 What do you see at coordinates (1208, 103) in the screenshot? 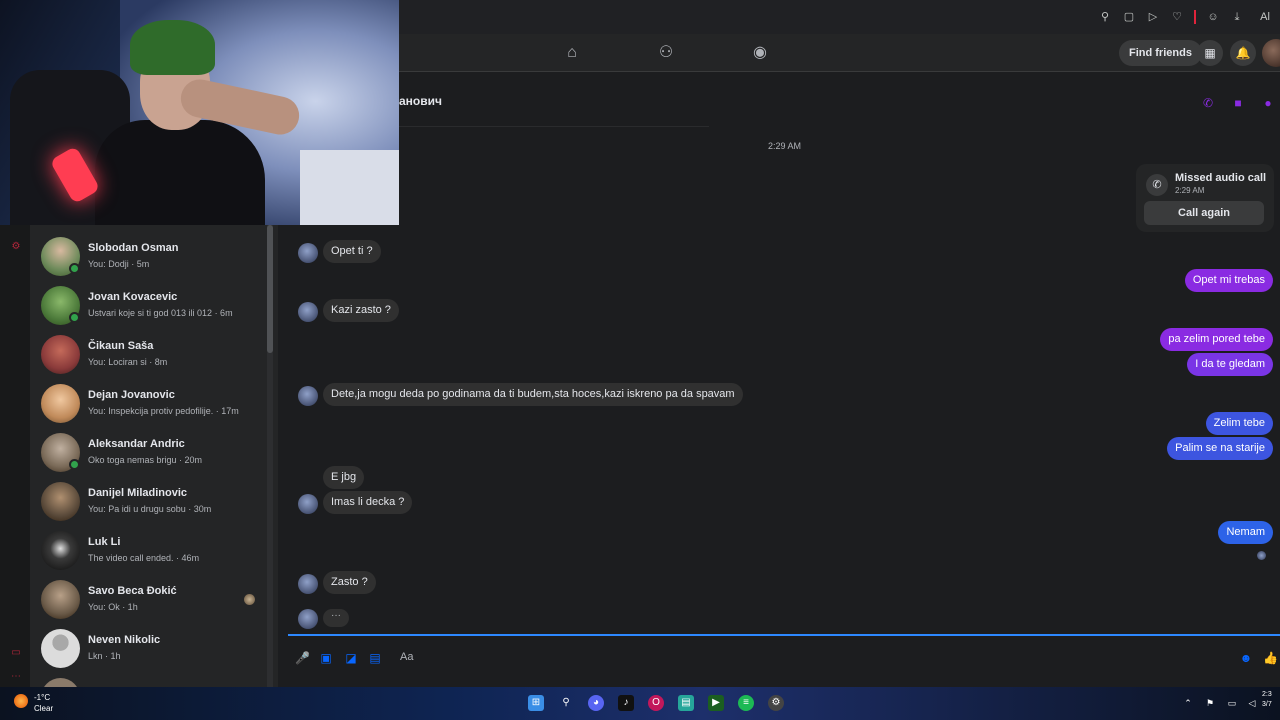
I see `phone-icon: ✆` at bounding box center [1208, 103].